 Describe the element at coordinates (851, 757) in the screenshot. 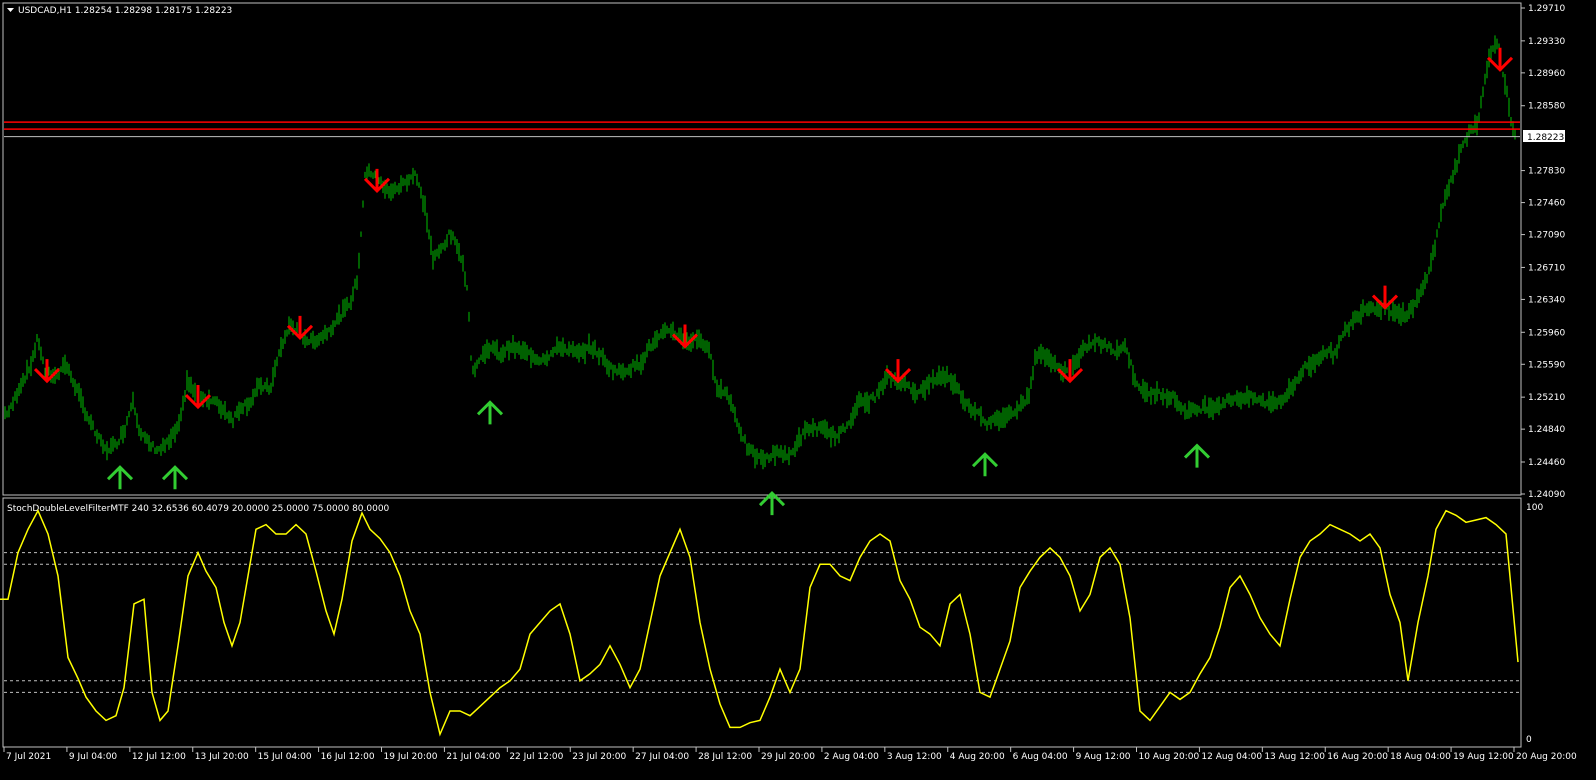

I see `time-label: 2 Aug 04:00` at that location.